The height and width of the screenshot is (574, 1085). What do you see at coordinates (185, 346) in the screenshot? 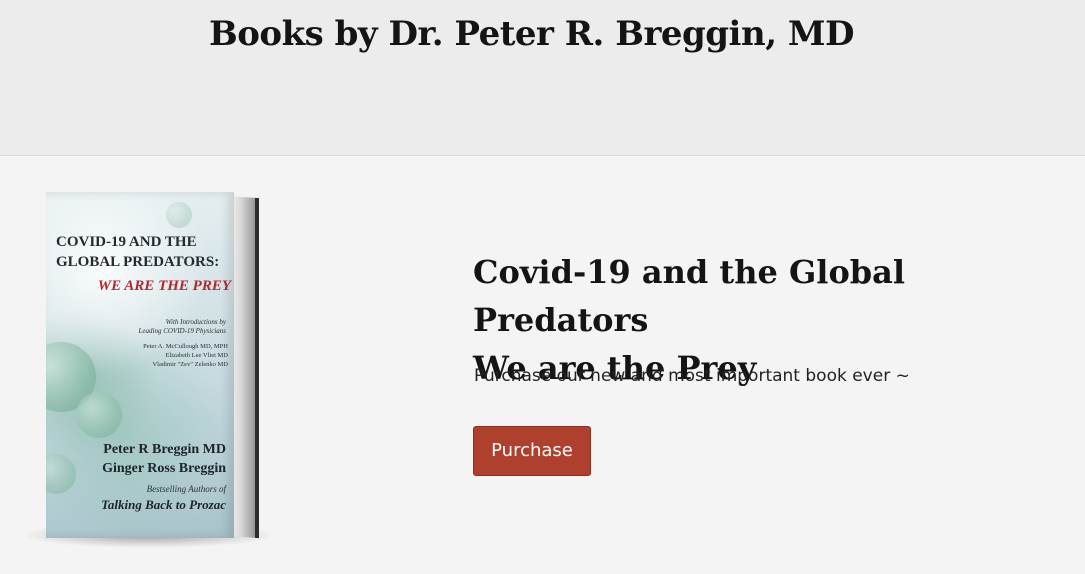
I see `cover-intro-name: Peter A. McCullough MD, MPH` at bounding box center [185, 346].